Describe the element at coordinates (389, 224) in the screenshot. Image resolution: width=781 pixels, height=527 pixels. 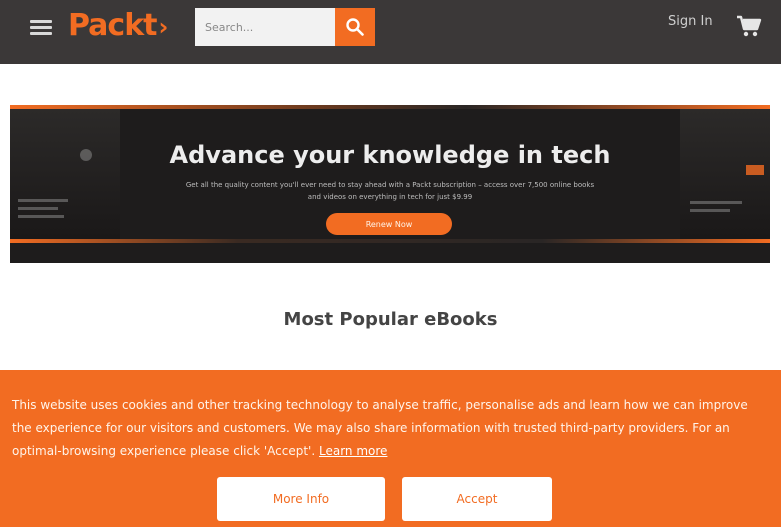
I see `banner-cta-button: Renew Now` at that location.